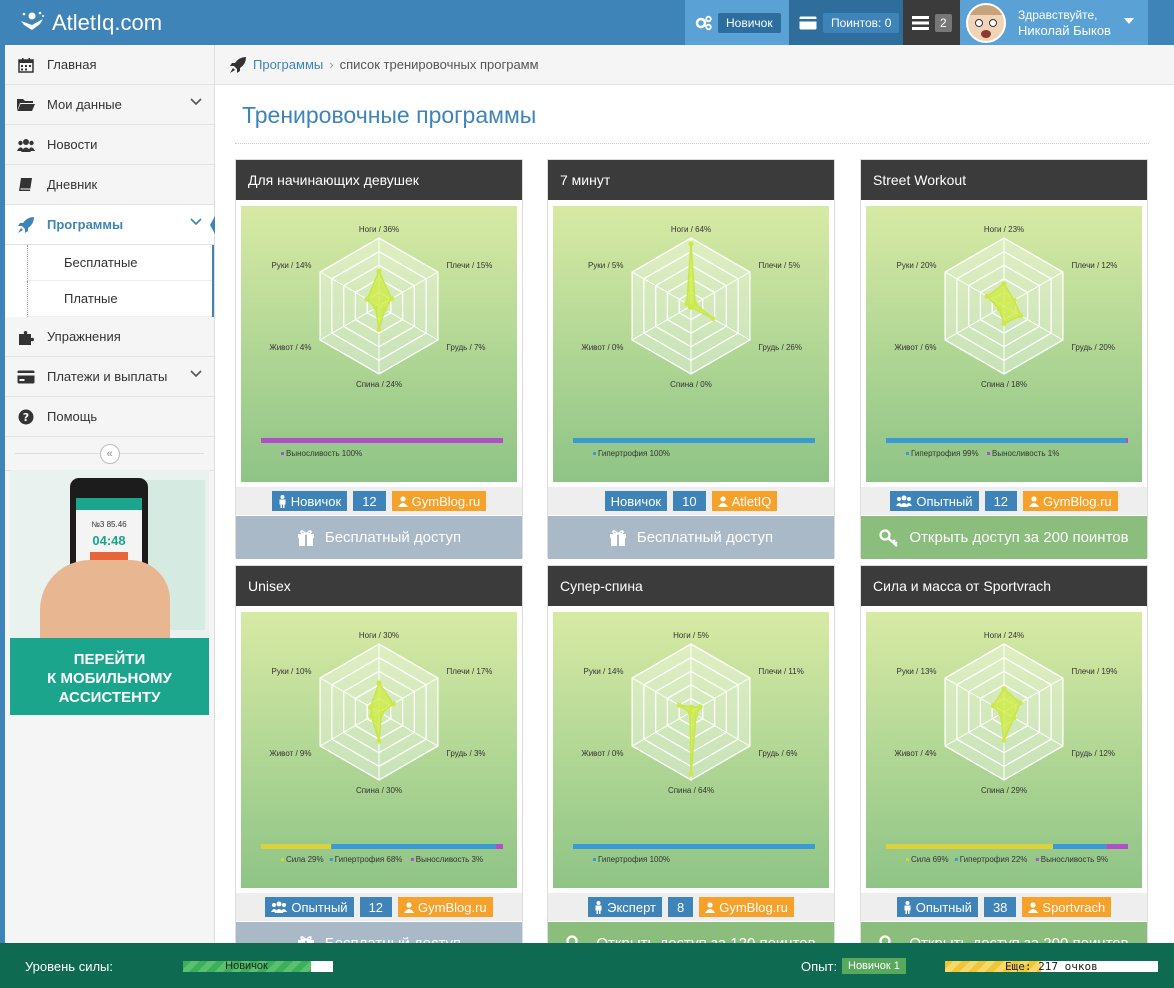  Describe the element at coordinates (90, 22) in the screenshot. I see `logo: AtletIq.com` at that location.